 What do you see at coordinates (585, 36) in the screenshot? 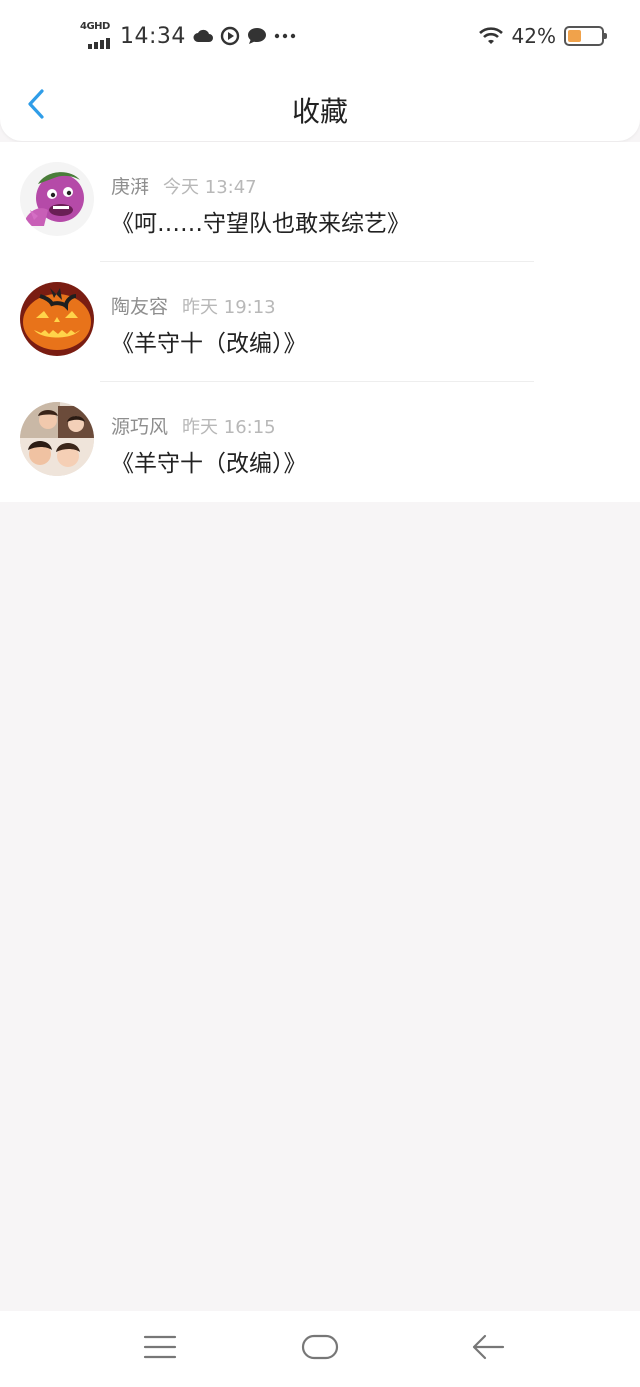
I see `battery-icon` at bounding box center [585, 36].